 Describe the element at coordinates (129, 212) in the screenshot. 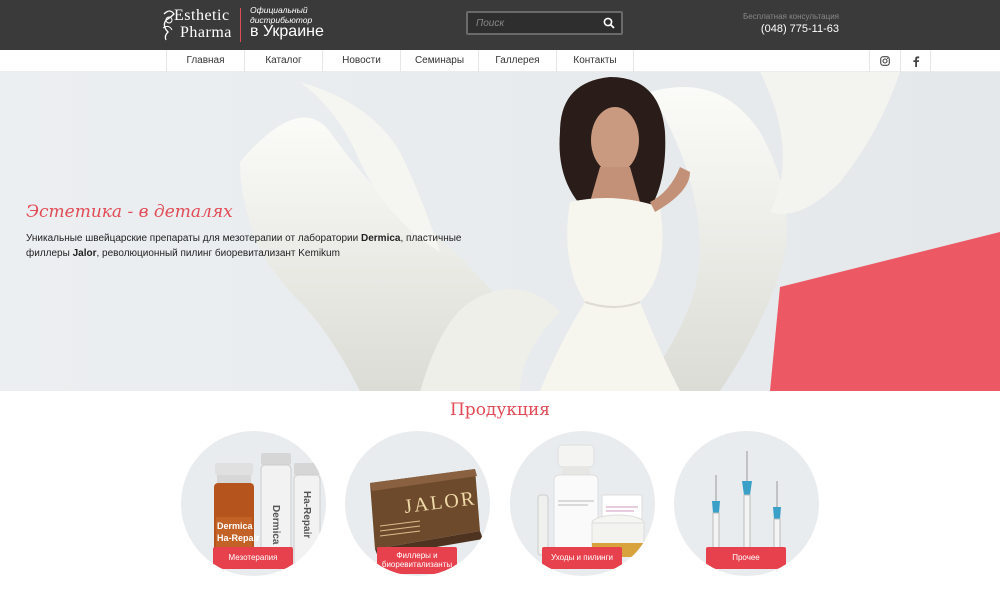

I see `hero-title: Эстетика - в деталях` at that location.